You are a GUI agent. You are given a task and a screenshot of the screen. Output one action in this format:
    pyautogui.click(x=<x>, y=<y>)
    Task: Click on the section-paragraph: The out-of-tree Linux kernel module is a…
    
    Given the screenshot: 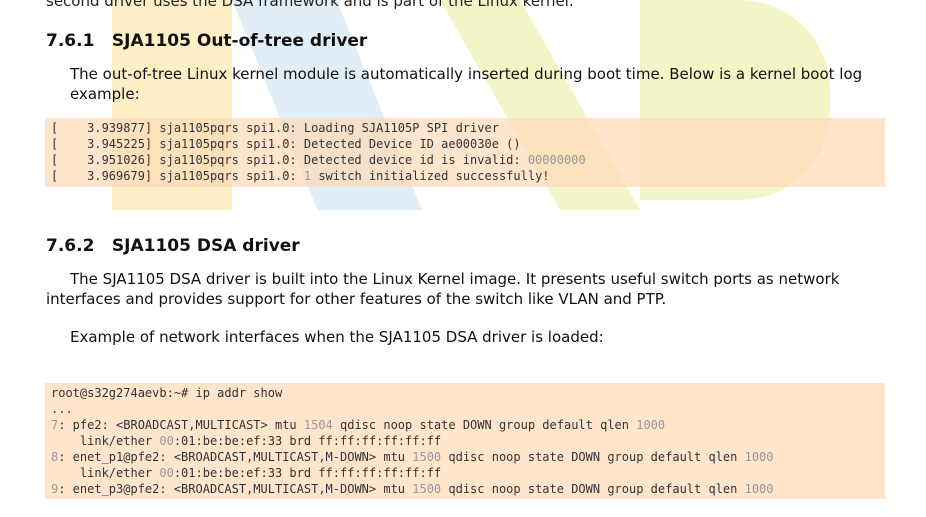 What is the action you would take?
    pyautogui.click(x=466, y=84)
    